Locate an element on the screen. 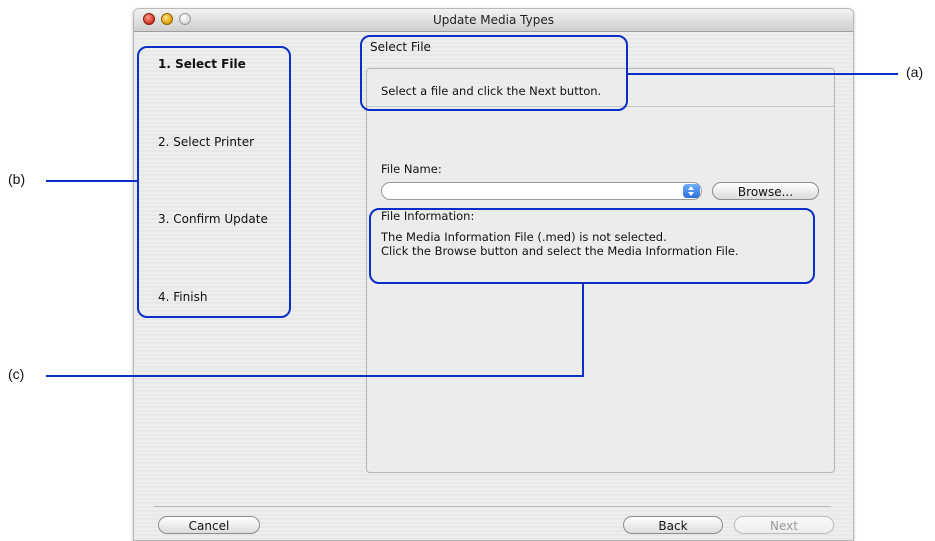 This screenshot has height=541, width=935. steps-highlight-box is located at coordinates (214, 182).